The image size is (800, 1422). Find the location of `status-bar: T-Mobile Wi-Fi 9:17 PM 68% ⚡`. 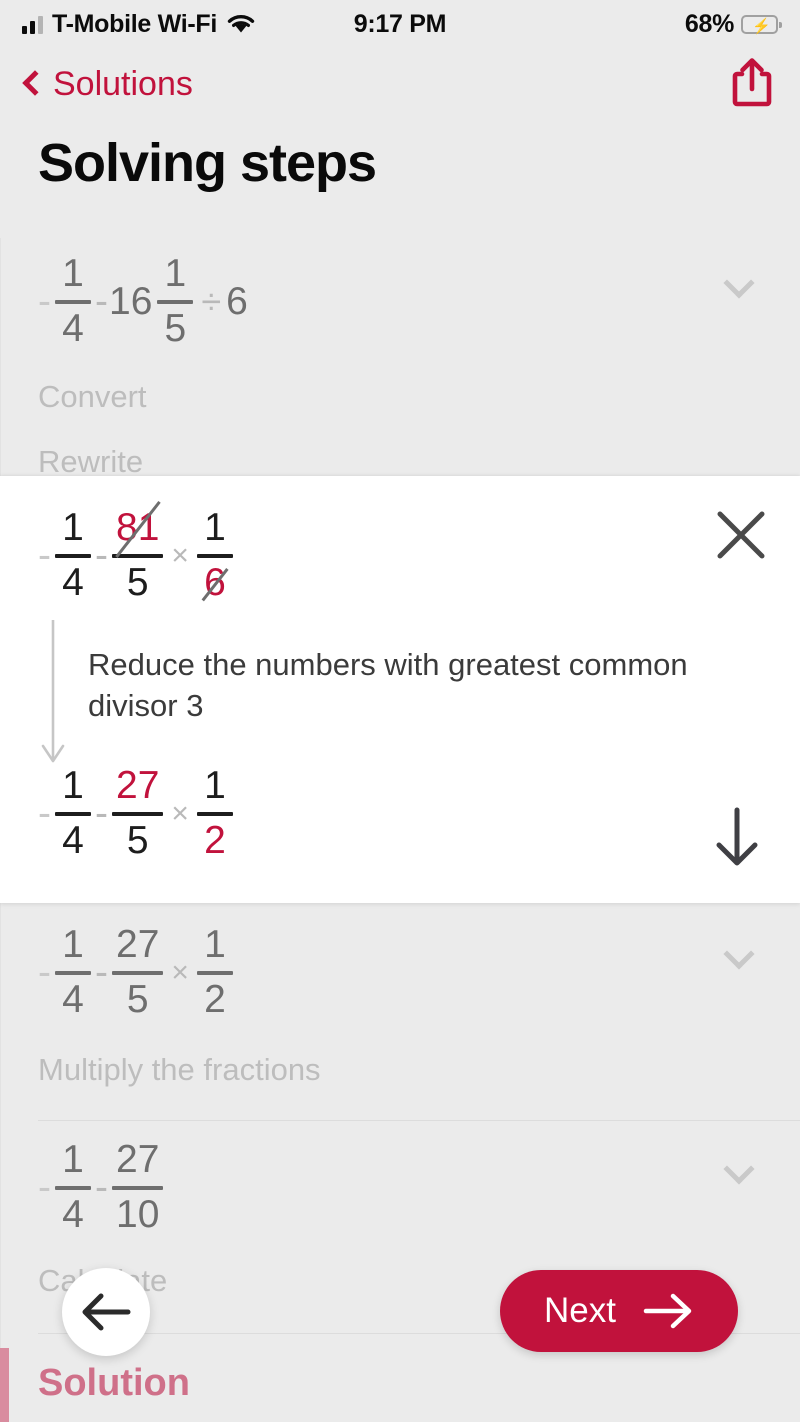

status-bar: T-Mobile Wi-Fi 9:17 PM 68% ⚡ is located at coordinates (400, 24).